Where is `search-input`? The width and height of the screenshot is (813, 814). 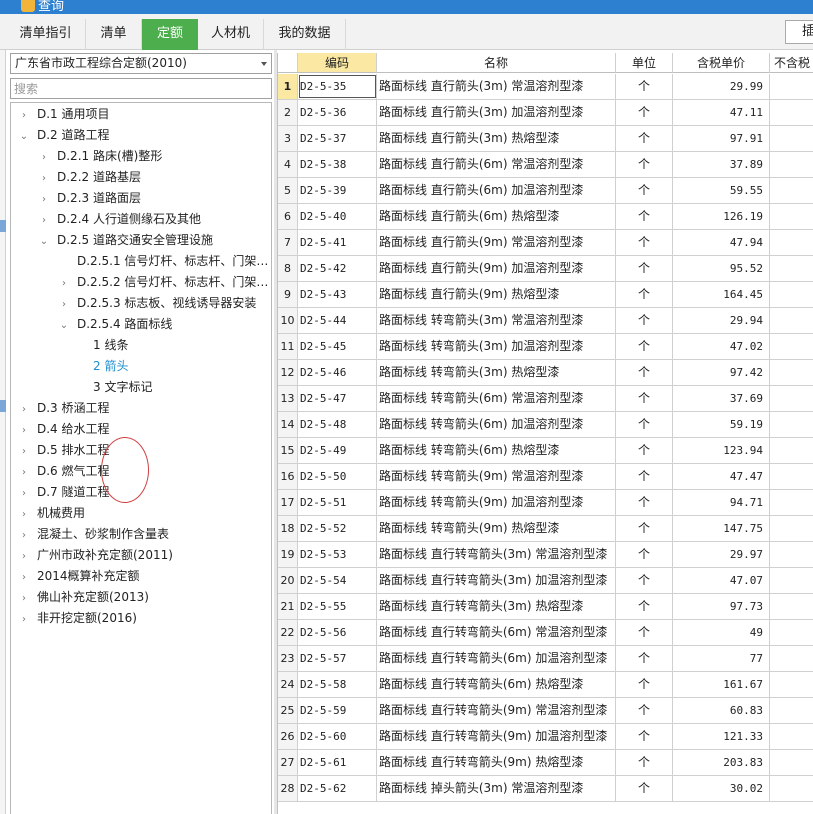 search-input is located at coordinates (141, 88).